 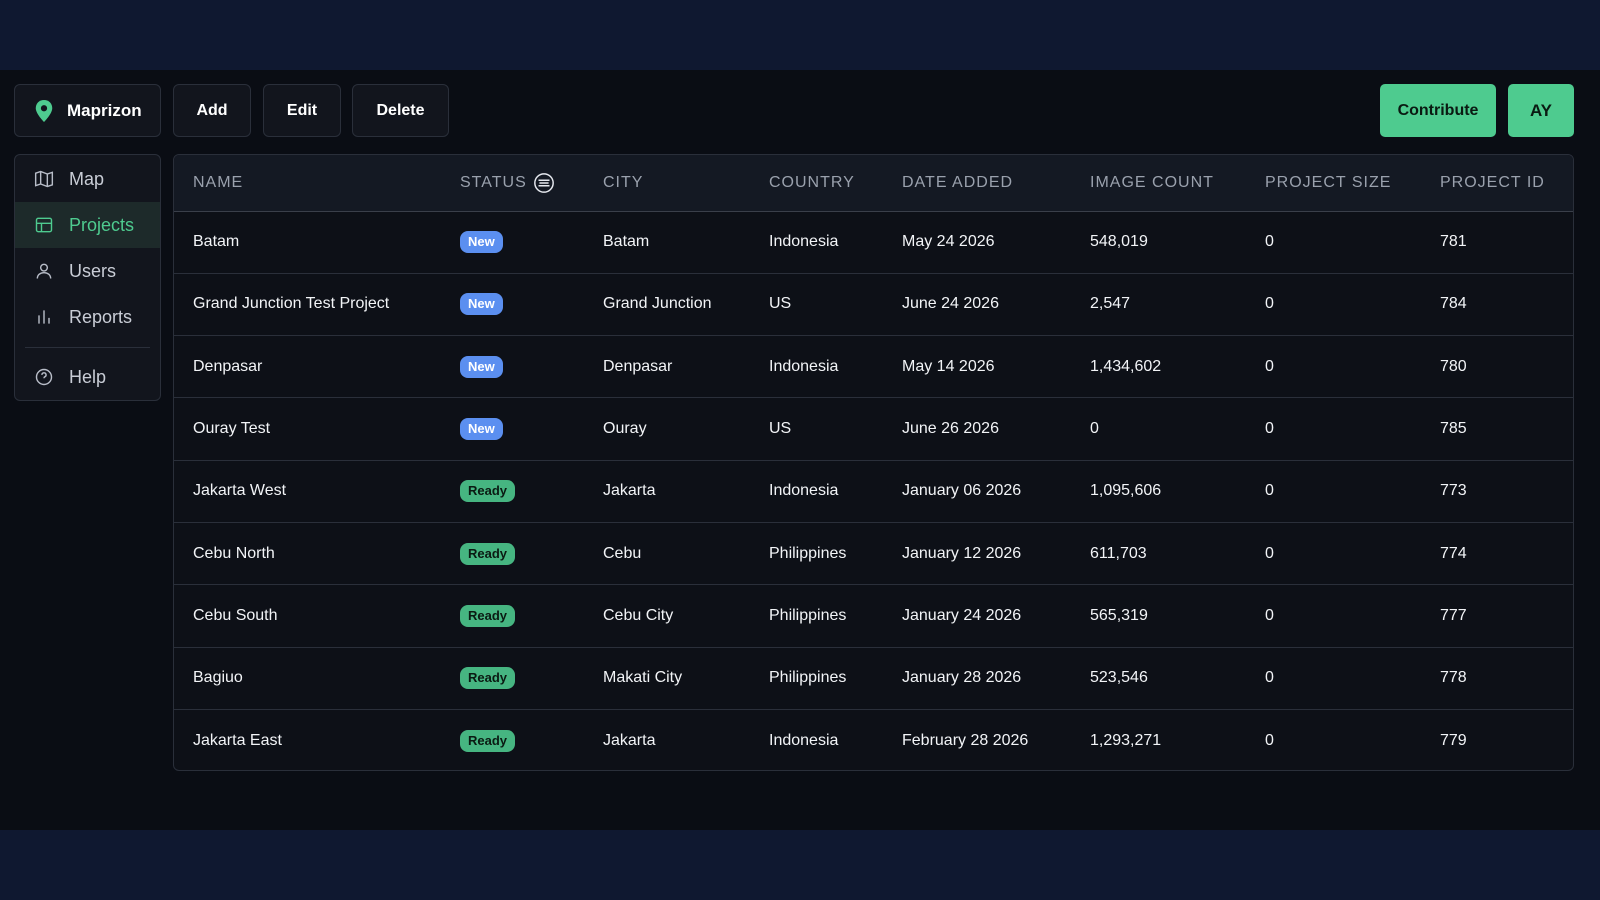 I want to click on sidebar-item-reports: Reports, so click(x=87, y=317).